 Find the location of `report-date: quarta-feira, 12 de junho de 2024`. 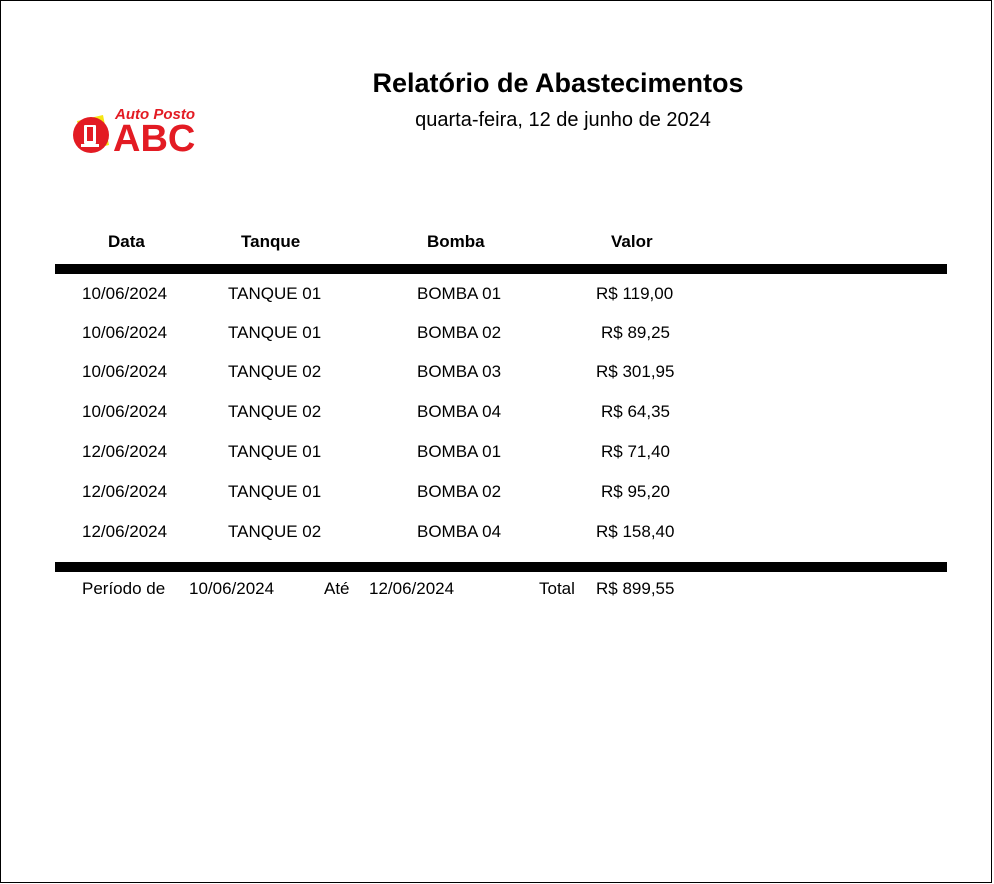

report-date: quarta-feira, 12 de junho de 2024 is located at coordinates (563, 120).